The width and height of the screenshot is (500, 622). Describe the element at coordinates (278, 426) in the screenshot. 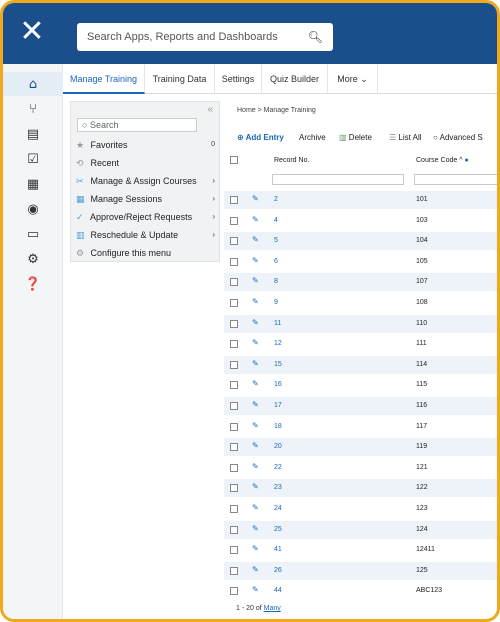

I see `record-number-link: 18` at that location.